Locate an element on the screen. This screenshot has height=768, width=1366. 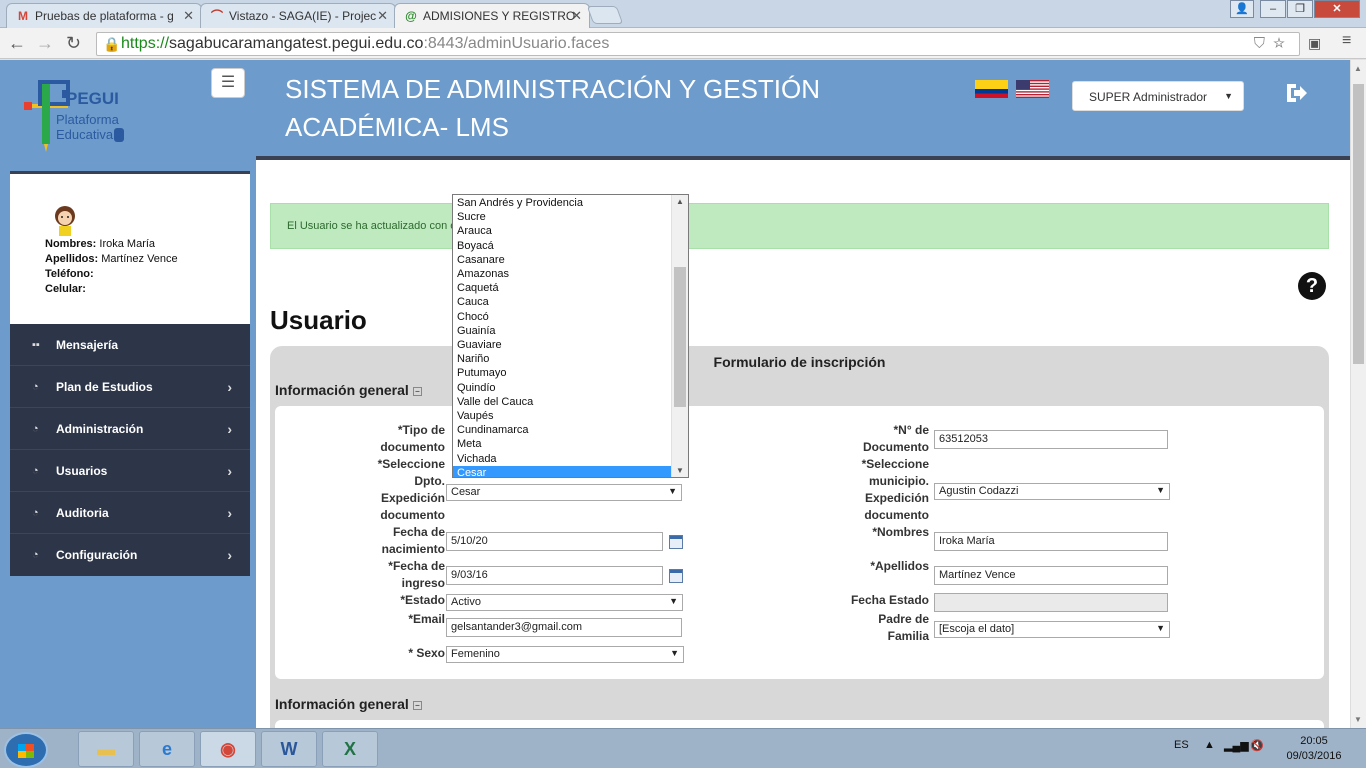
browser-menu-icon: ≡ is located at coordinates (1350, 41).